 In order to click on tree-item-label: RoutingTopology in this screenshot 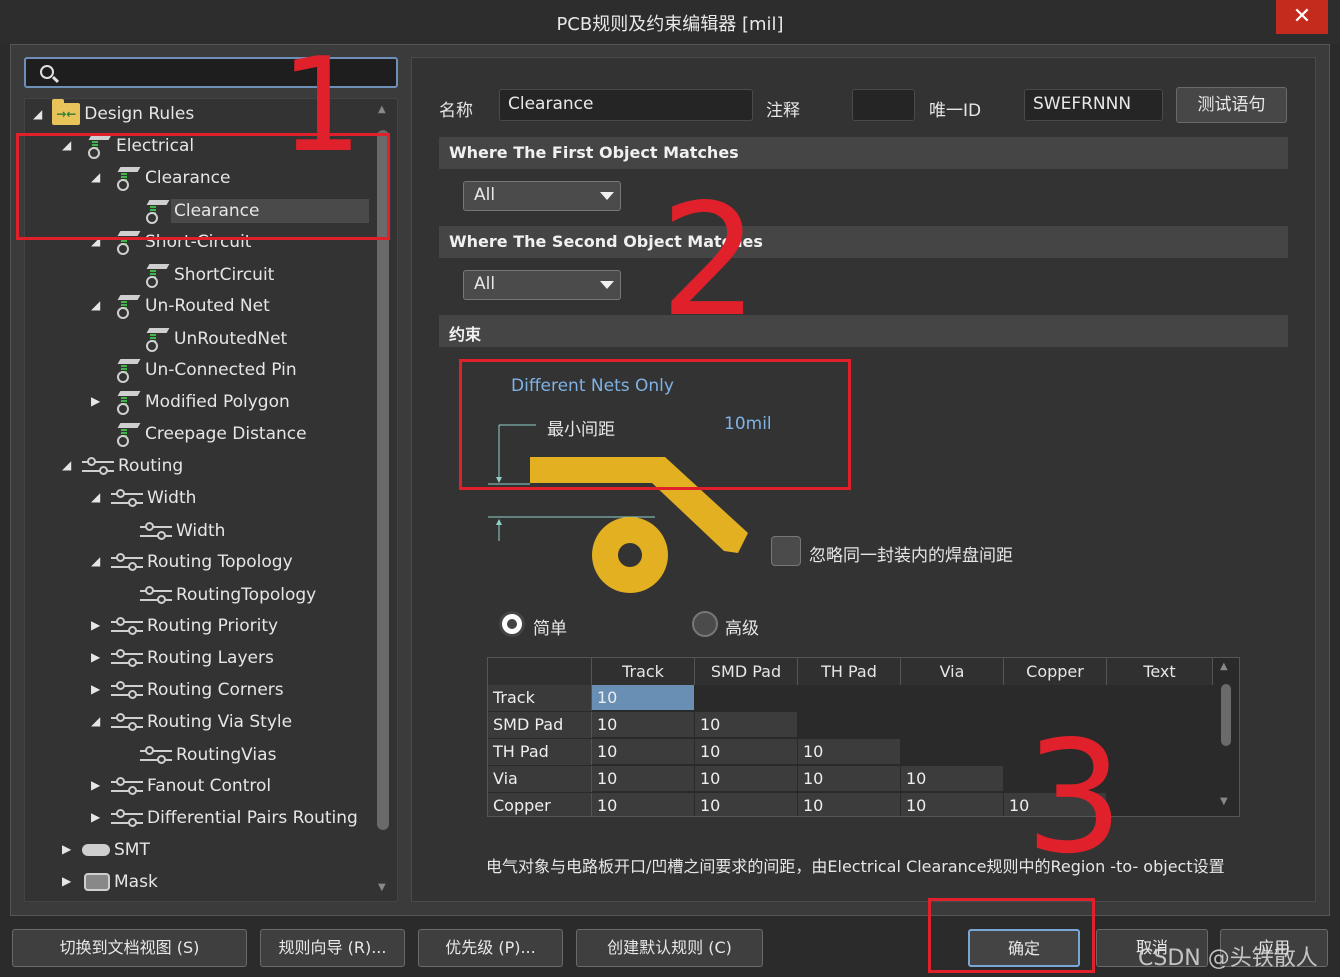, I will do `click(246, 595)`.